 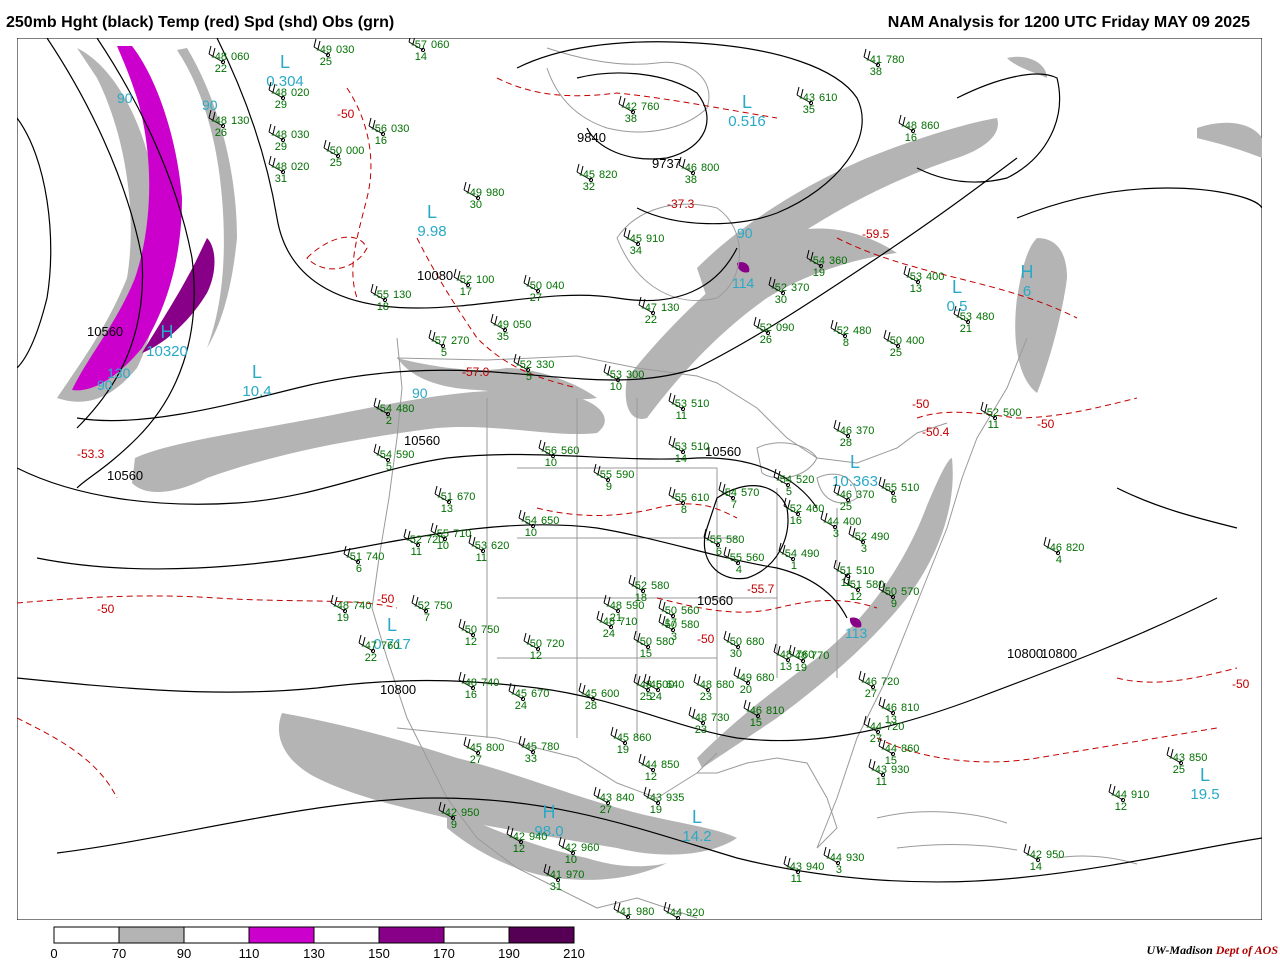 I want to click on obs-height: 930, so click(x=855, y=858).